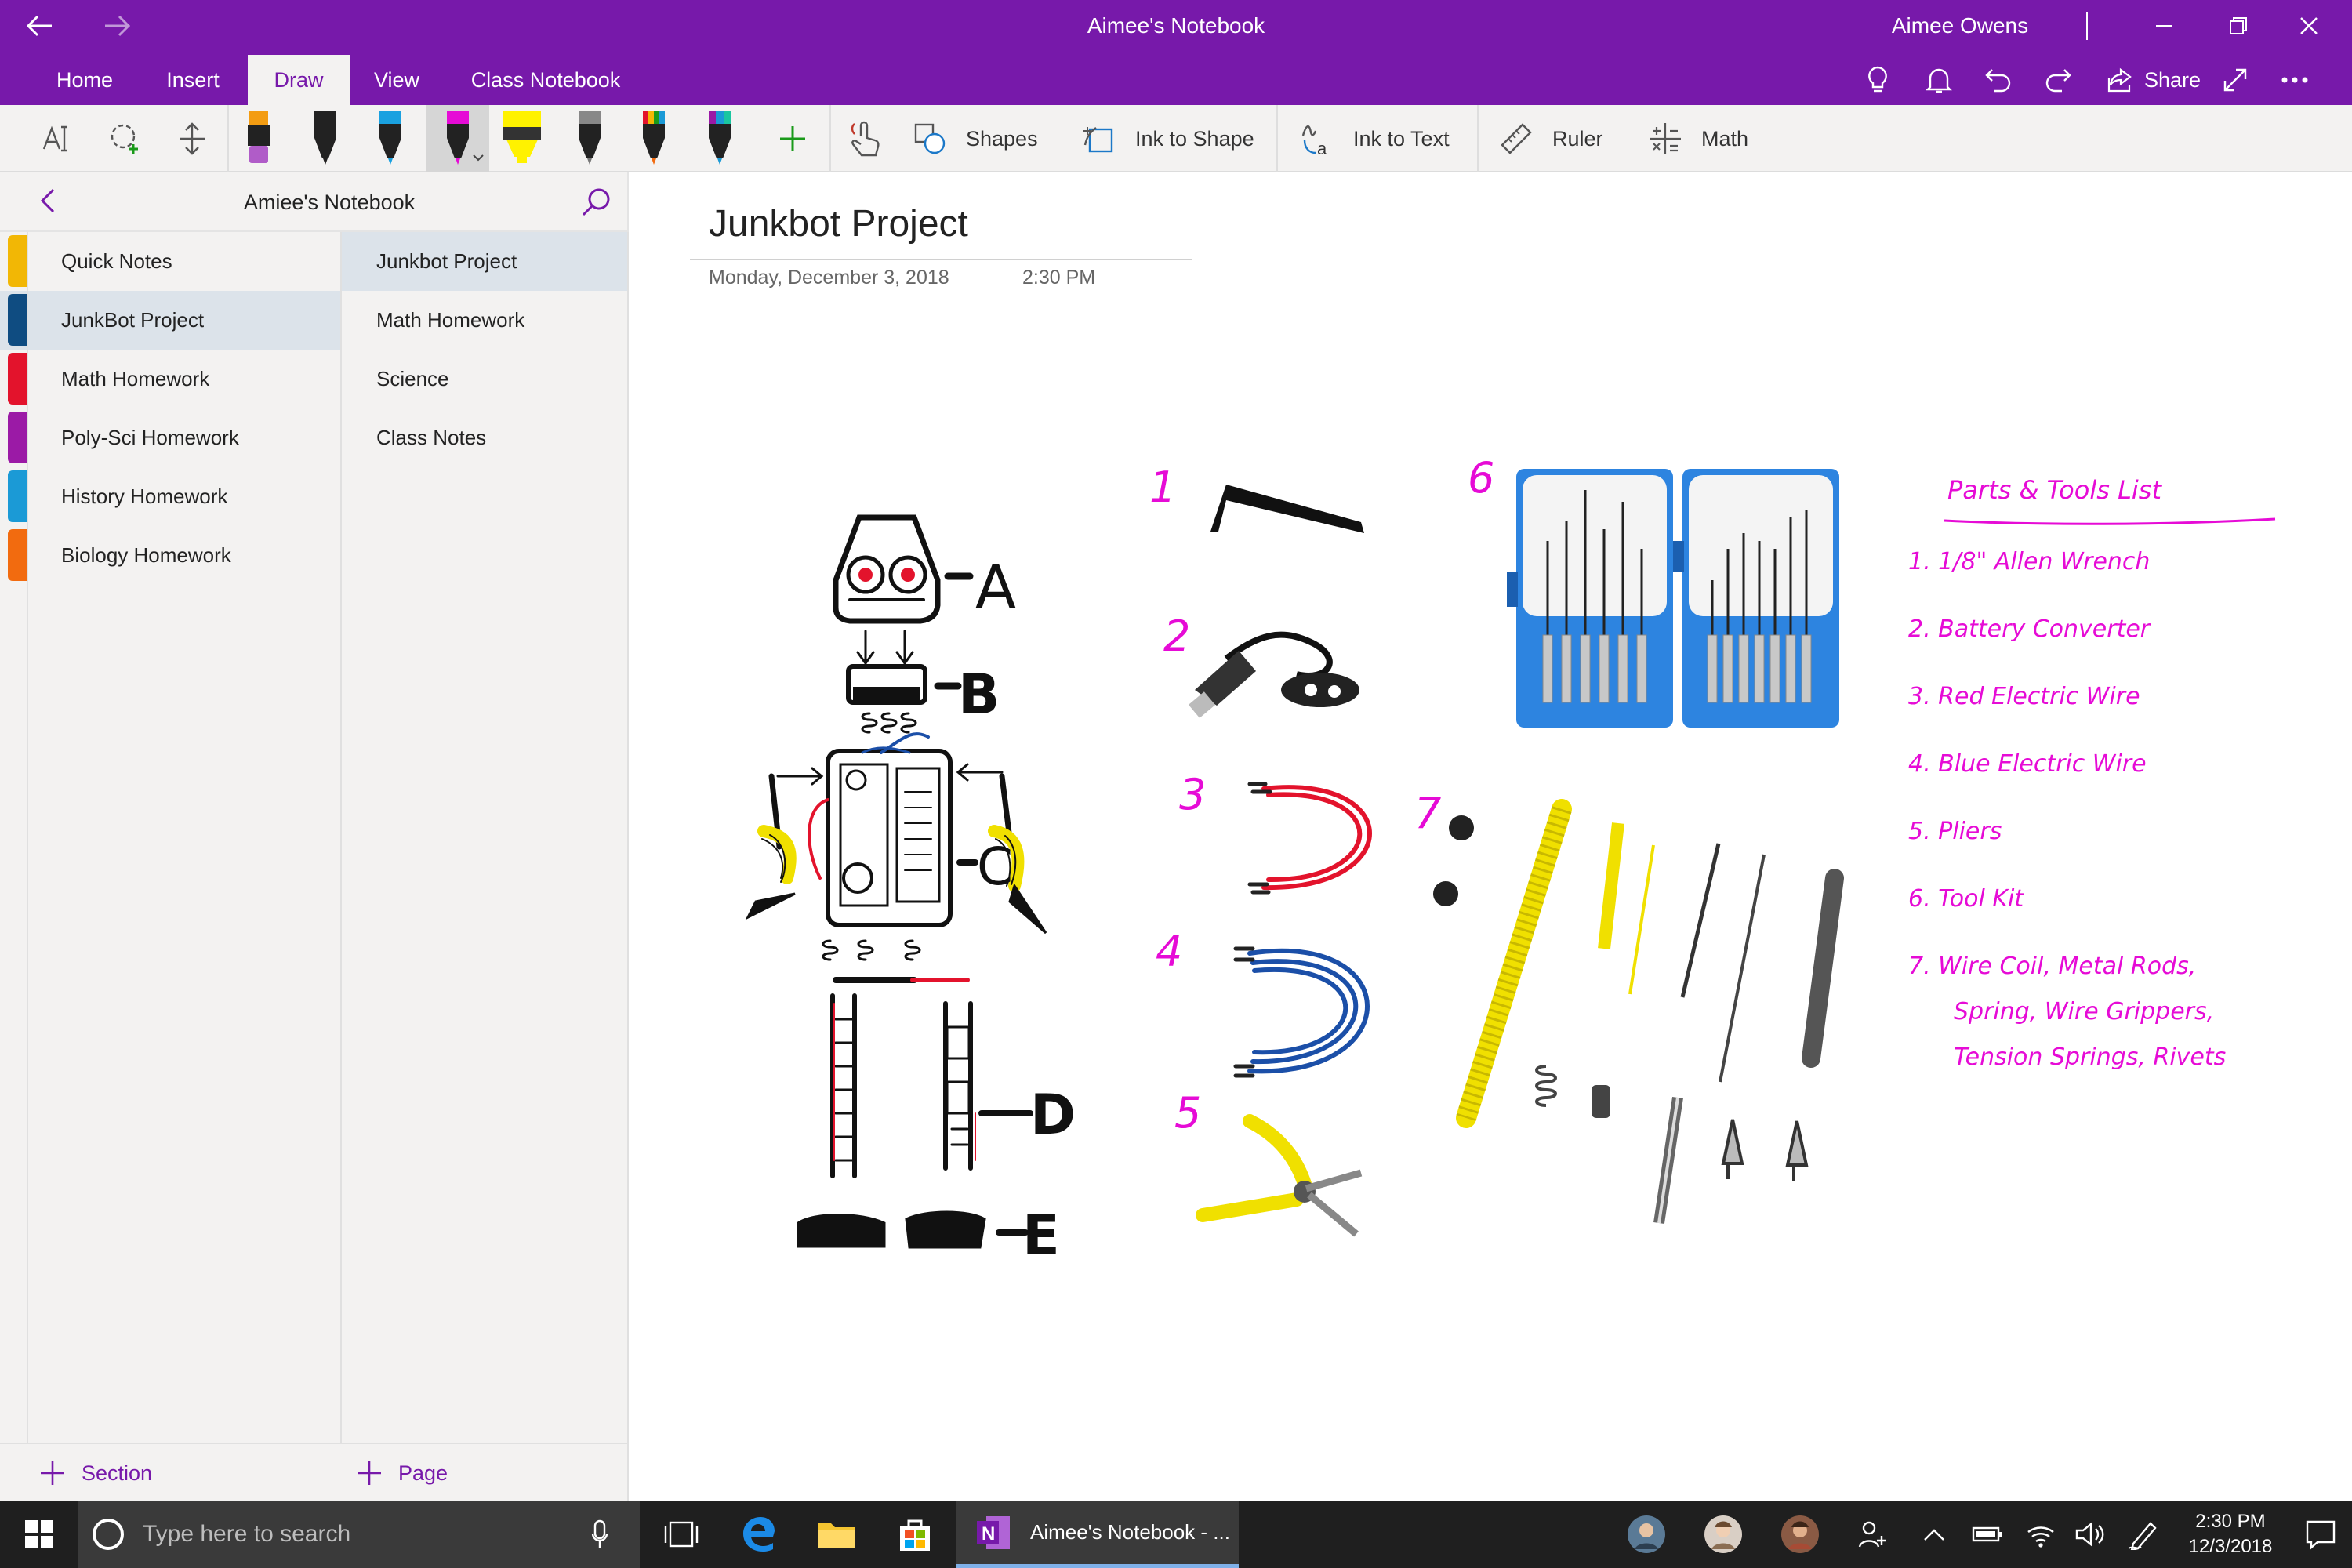 This screenshot has height=1568, width=2352. I want to click on share-button: Share, so click(2153, 80).